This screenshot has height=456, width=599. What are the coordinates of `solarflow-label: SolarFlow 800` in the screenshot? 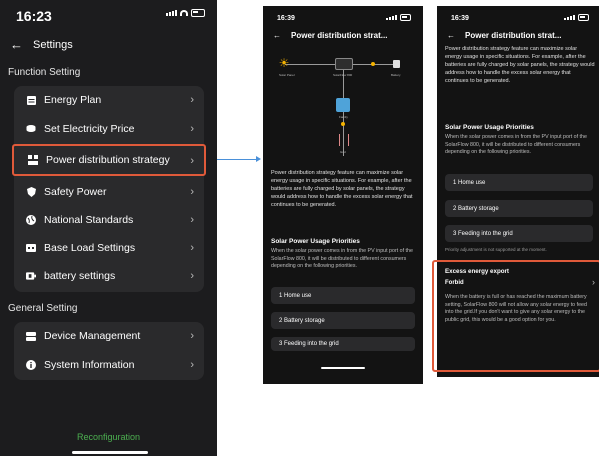 It's located at (343, 75).